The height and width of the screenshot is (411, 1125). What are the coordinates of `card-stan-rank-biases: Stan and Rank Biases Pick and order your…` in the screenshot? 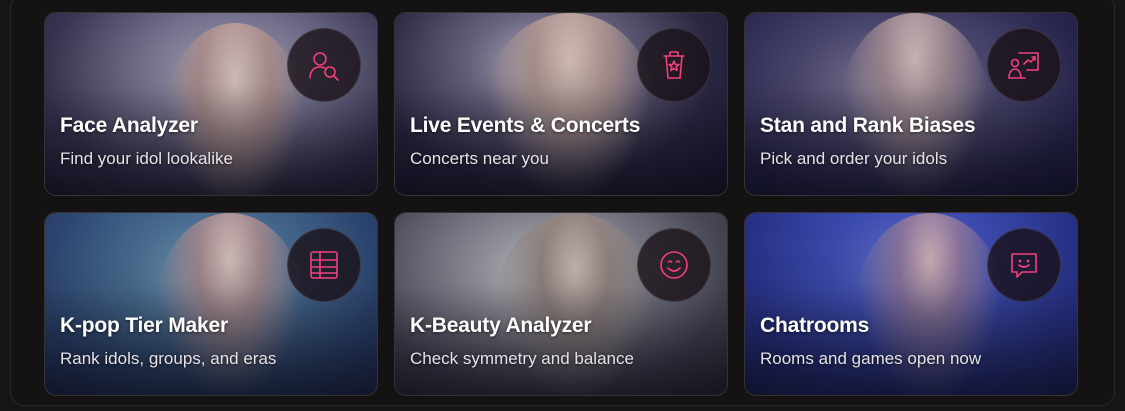 It's located at (911, 104).